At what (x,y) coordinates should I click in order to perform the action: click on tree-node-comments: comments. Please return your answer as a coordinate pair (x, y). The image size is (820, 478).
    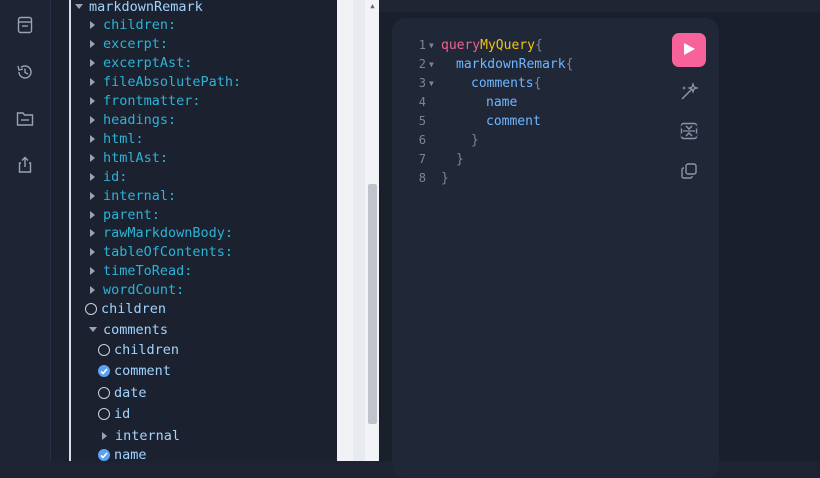
    Looking at the image, I should click on (127, 330).